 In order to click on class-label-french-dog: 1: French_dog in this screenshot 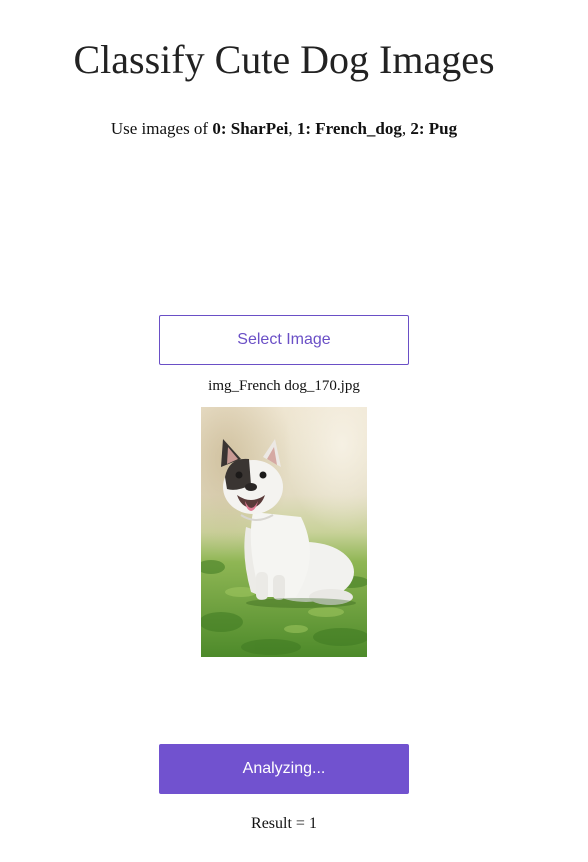, I will do `click(349, 128)`.